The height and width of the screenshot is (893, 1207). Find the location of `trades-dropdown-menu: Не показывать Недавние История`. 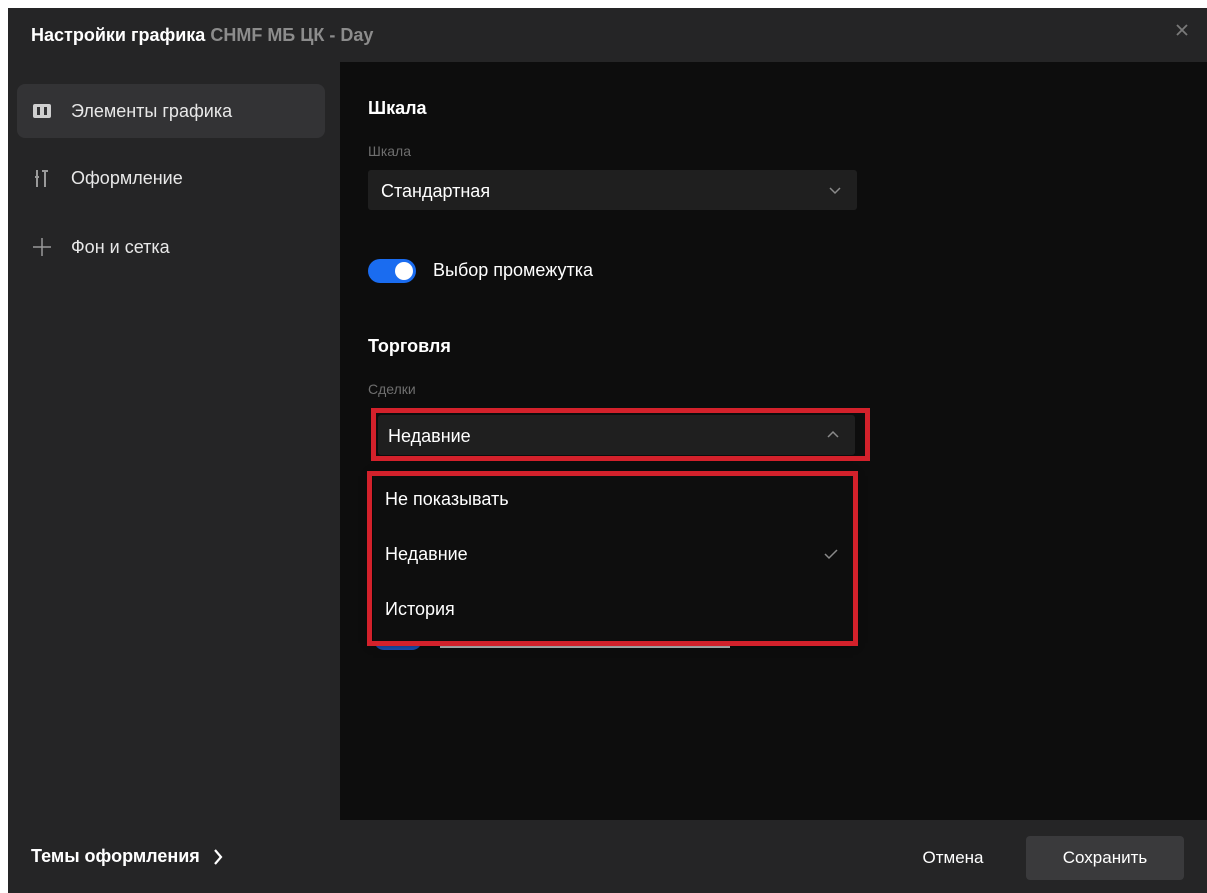

trades-dropdown-menu: Не показывать Недавние История is located at coordinates (613, 557).